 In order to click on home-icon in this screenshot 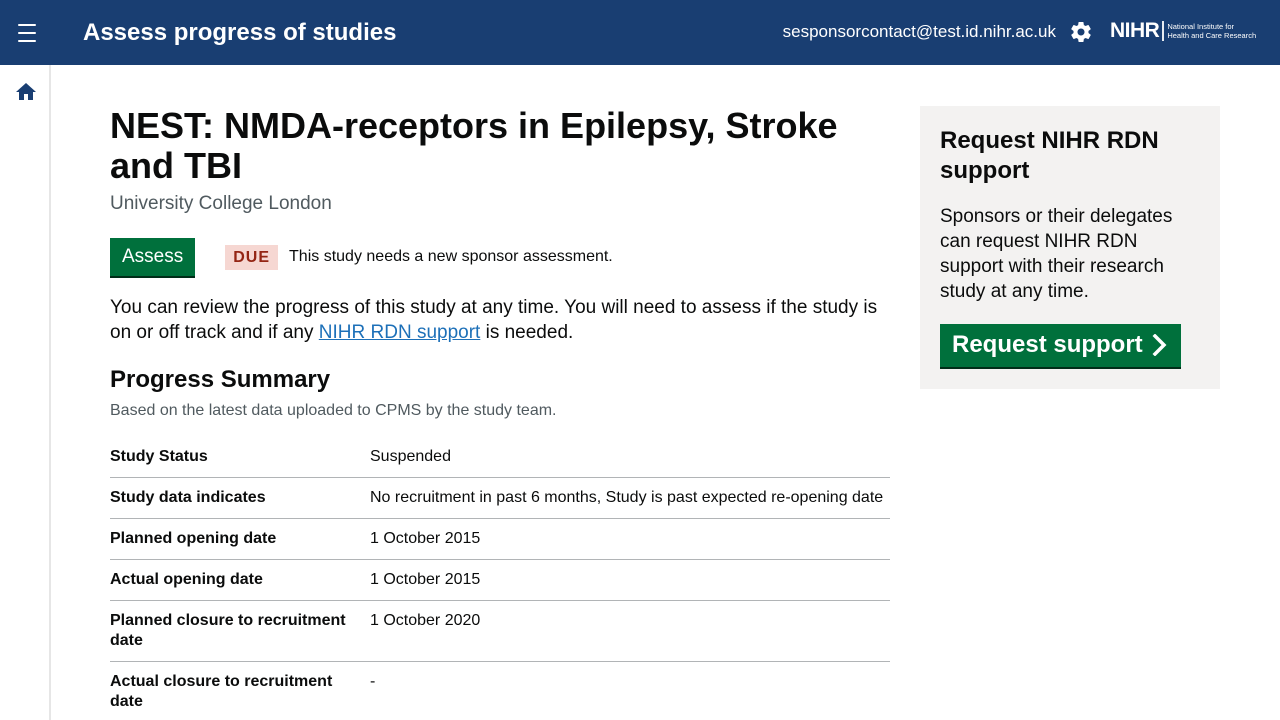, I will do `click(26, 92)`.